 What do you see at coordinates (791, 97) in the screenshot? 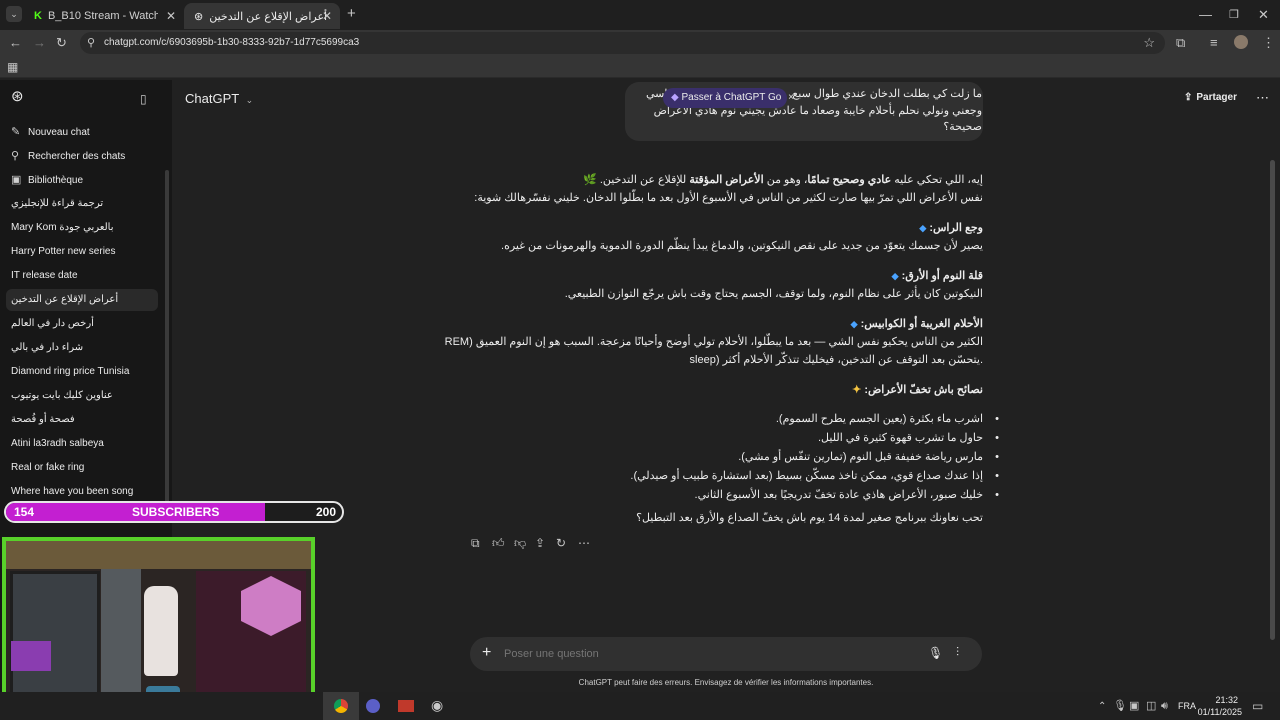
I see `close-icon: ×` at bounding box center [791, 97].